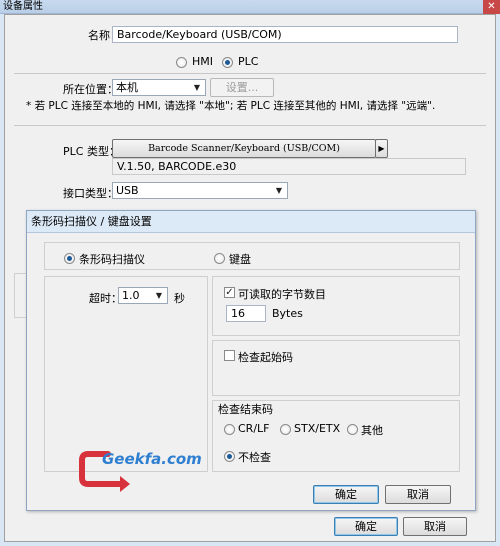 This screenshot has width=500, height=546. I want to click on cr-lf-label: CR/LF, so click(254, 428).